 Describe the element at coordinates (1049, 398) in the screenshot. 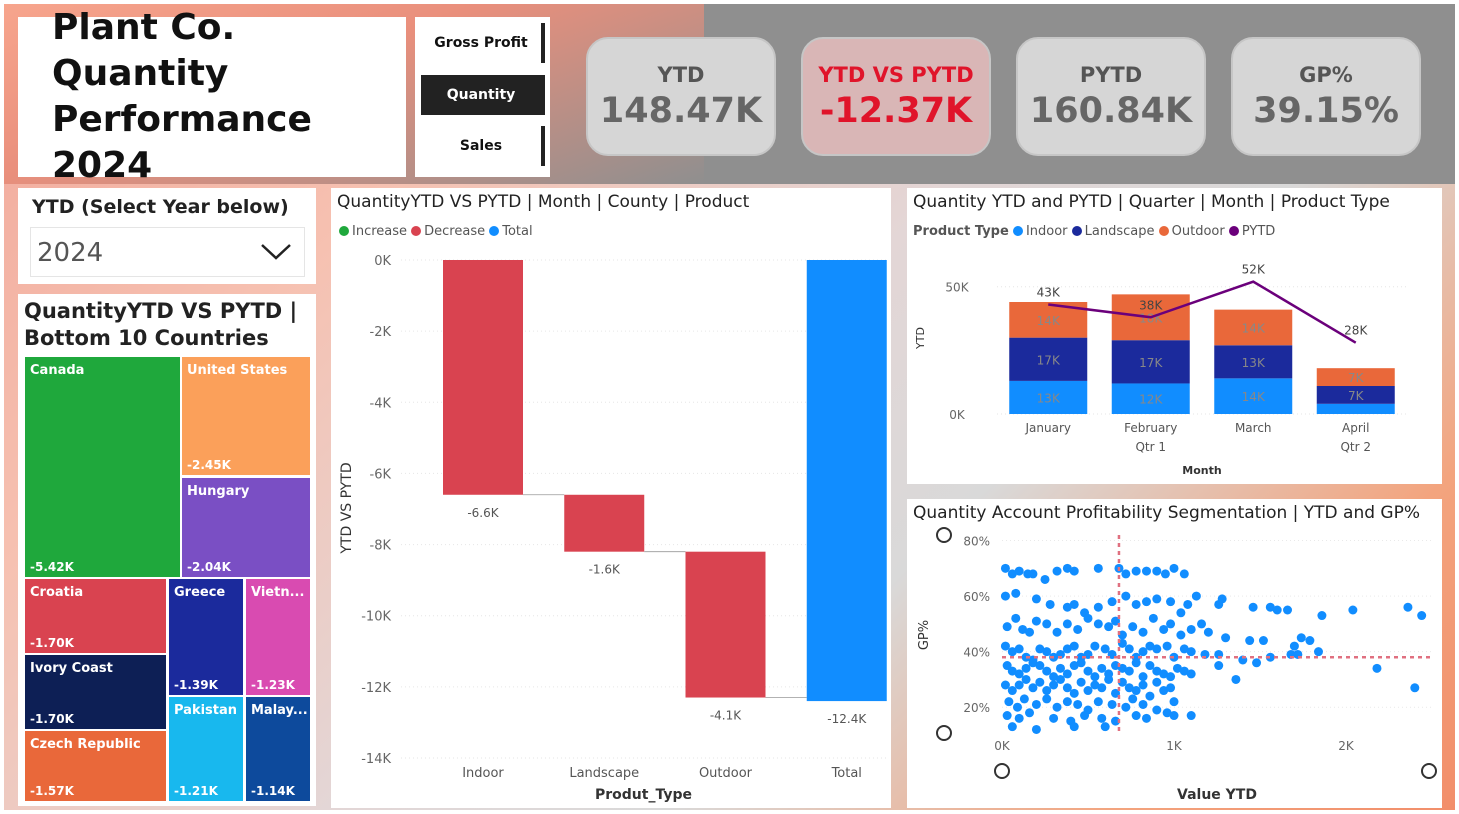

I see `data-label: 13K` at that location.